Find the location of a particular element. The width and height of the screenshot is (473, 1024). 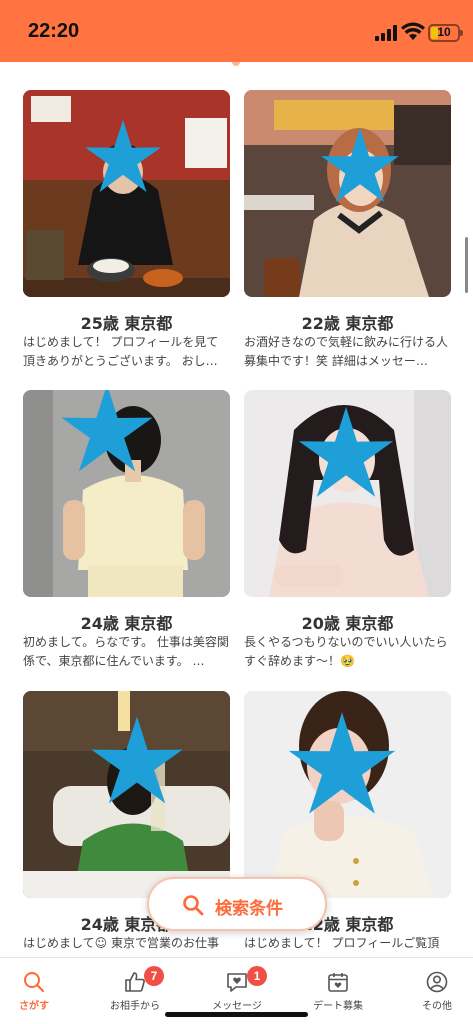

tab-search: さがす is located at coordinates (34, 988).